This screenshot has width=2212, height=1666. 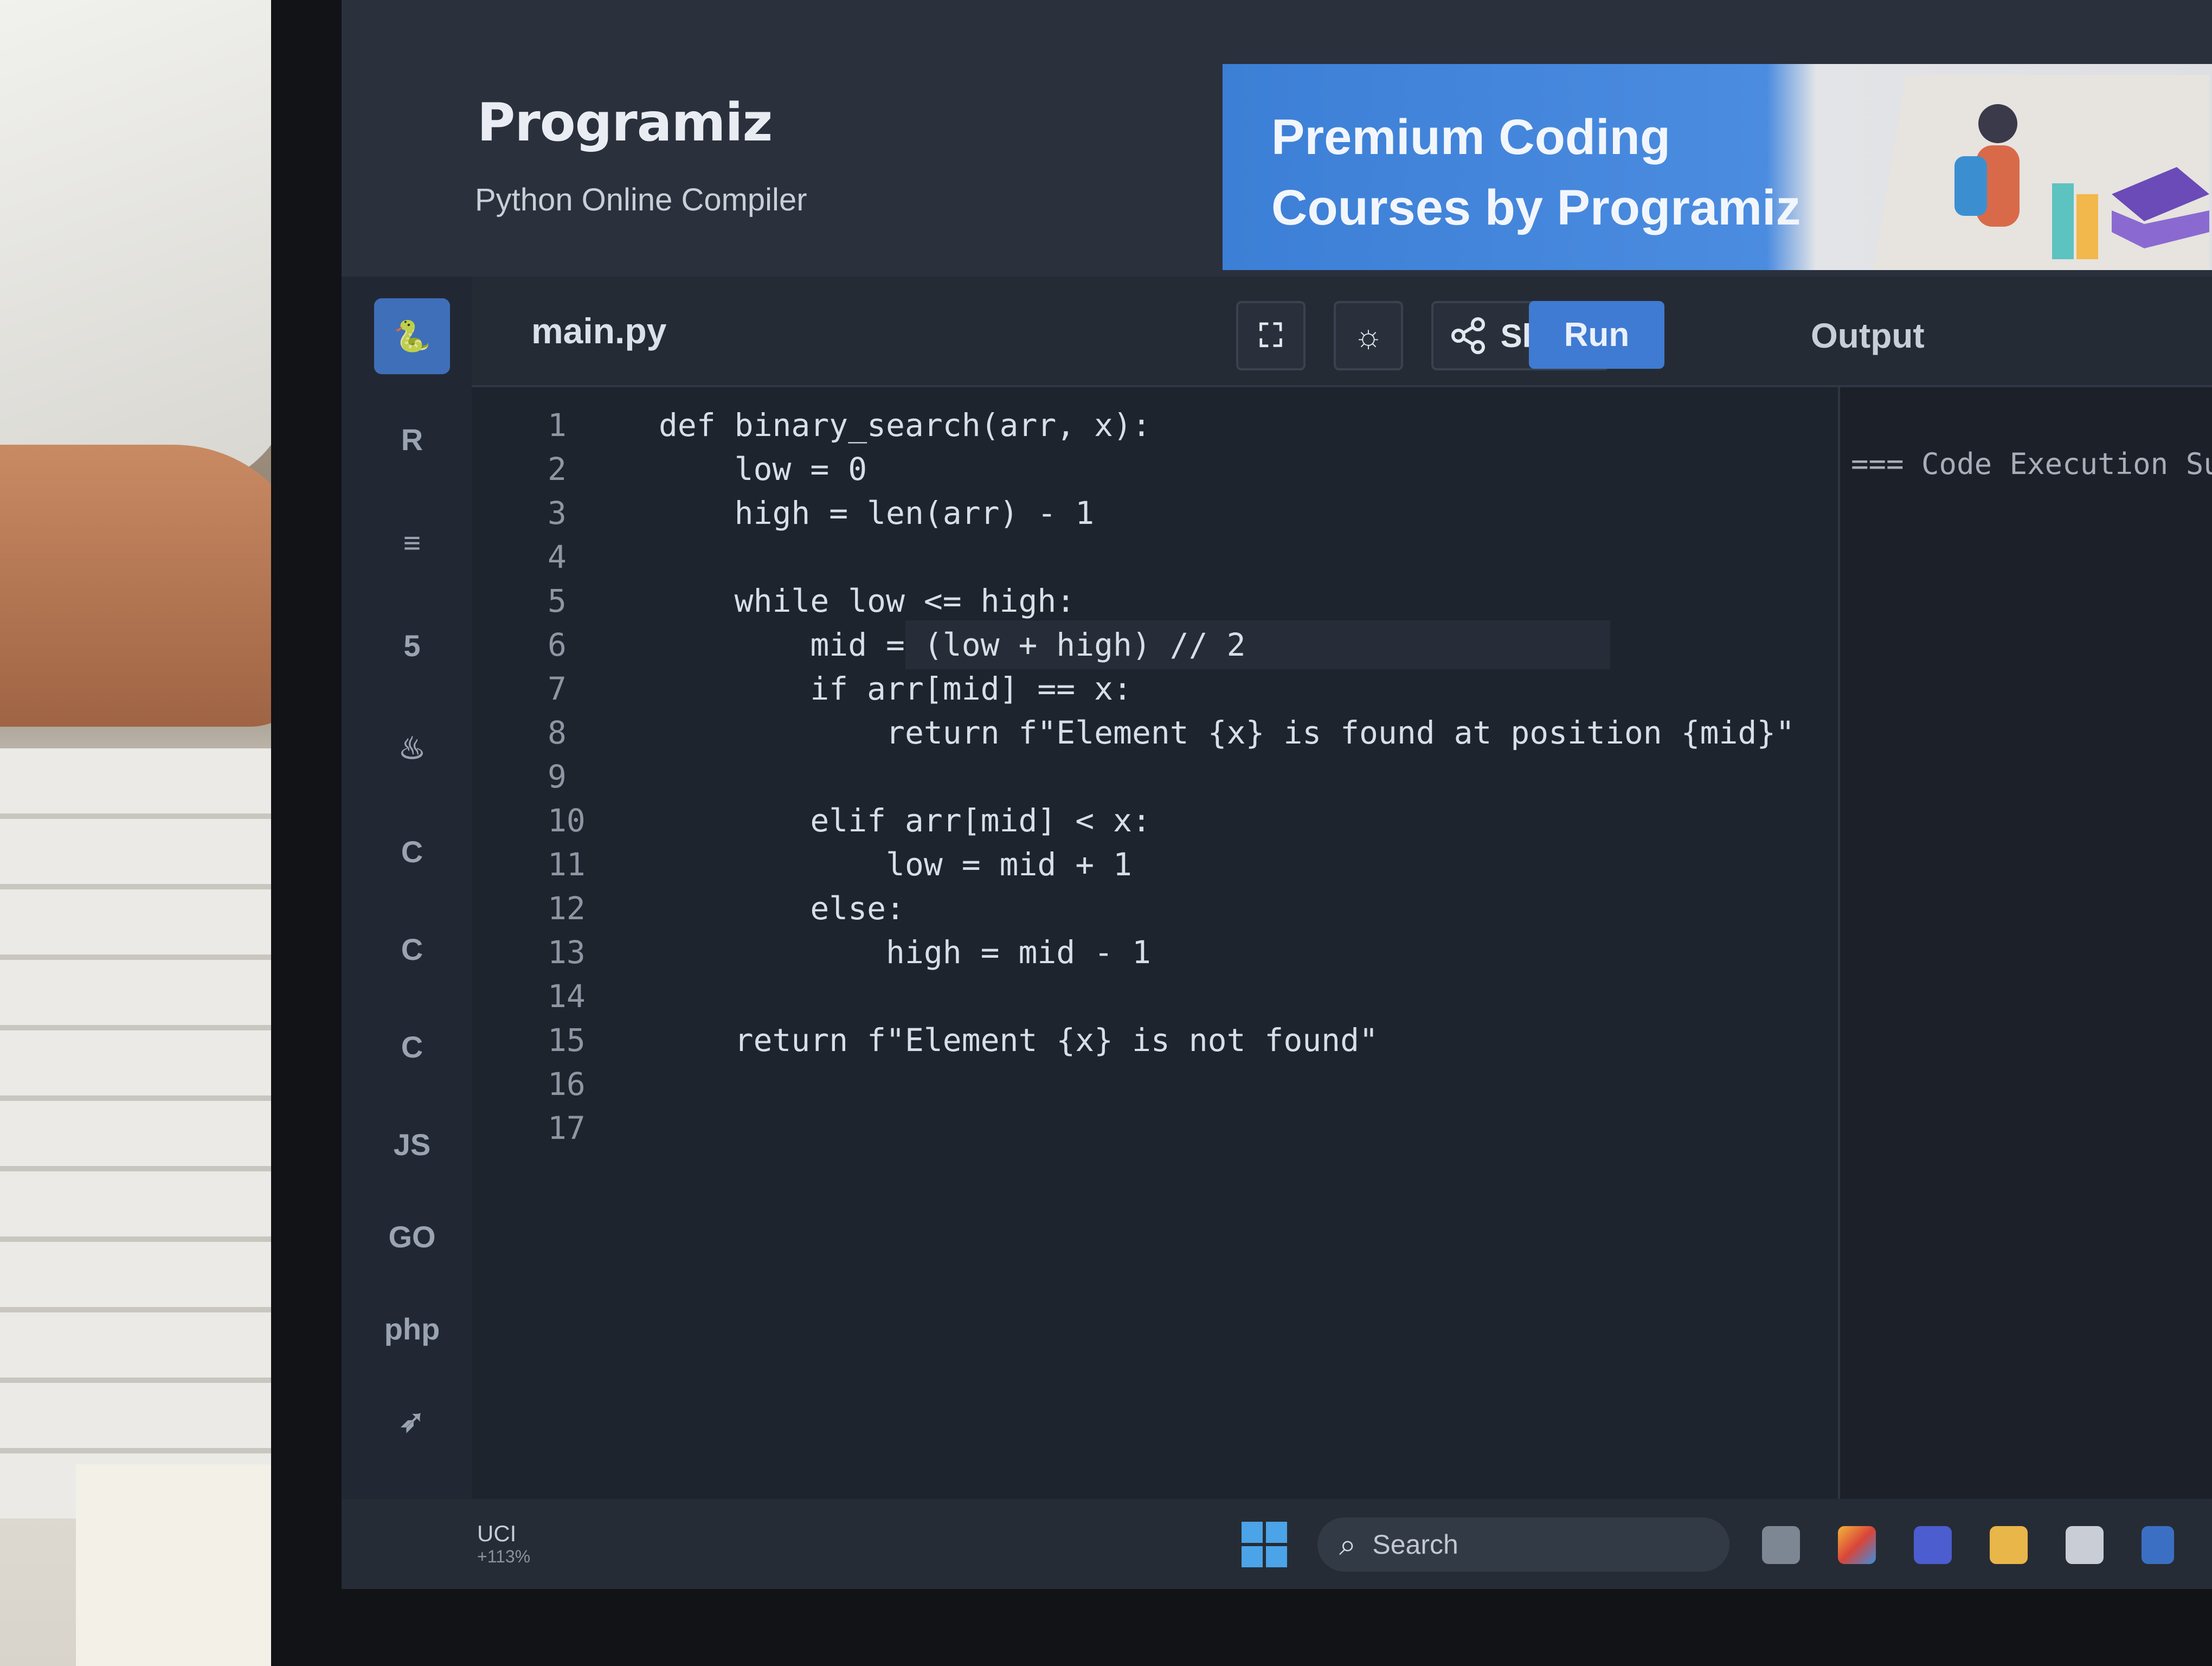 I want to click on cpp-icon: C, so click(x=412, y=949).